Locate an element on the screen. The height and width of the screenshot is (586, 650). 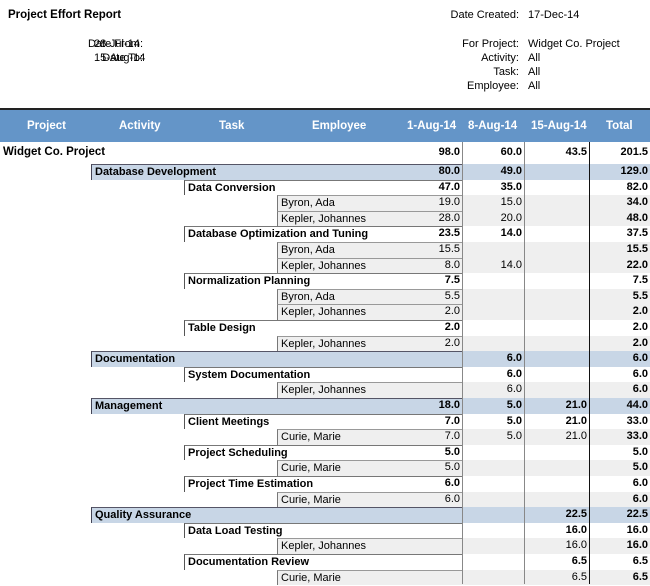
col-employee: Employee is located at coordinates (339, 126).